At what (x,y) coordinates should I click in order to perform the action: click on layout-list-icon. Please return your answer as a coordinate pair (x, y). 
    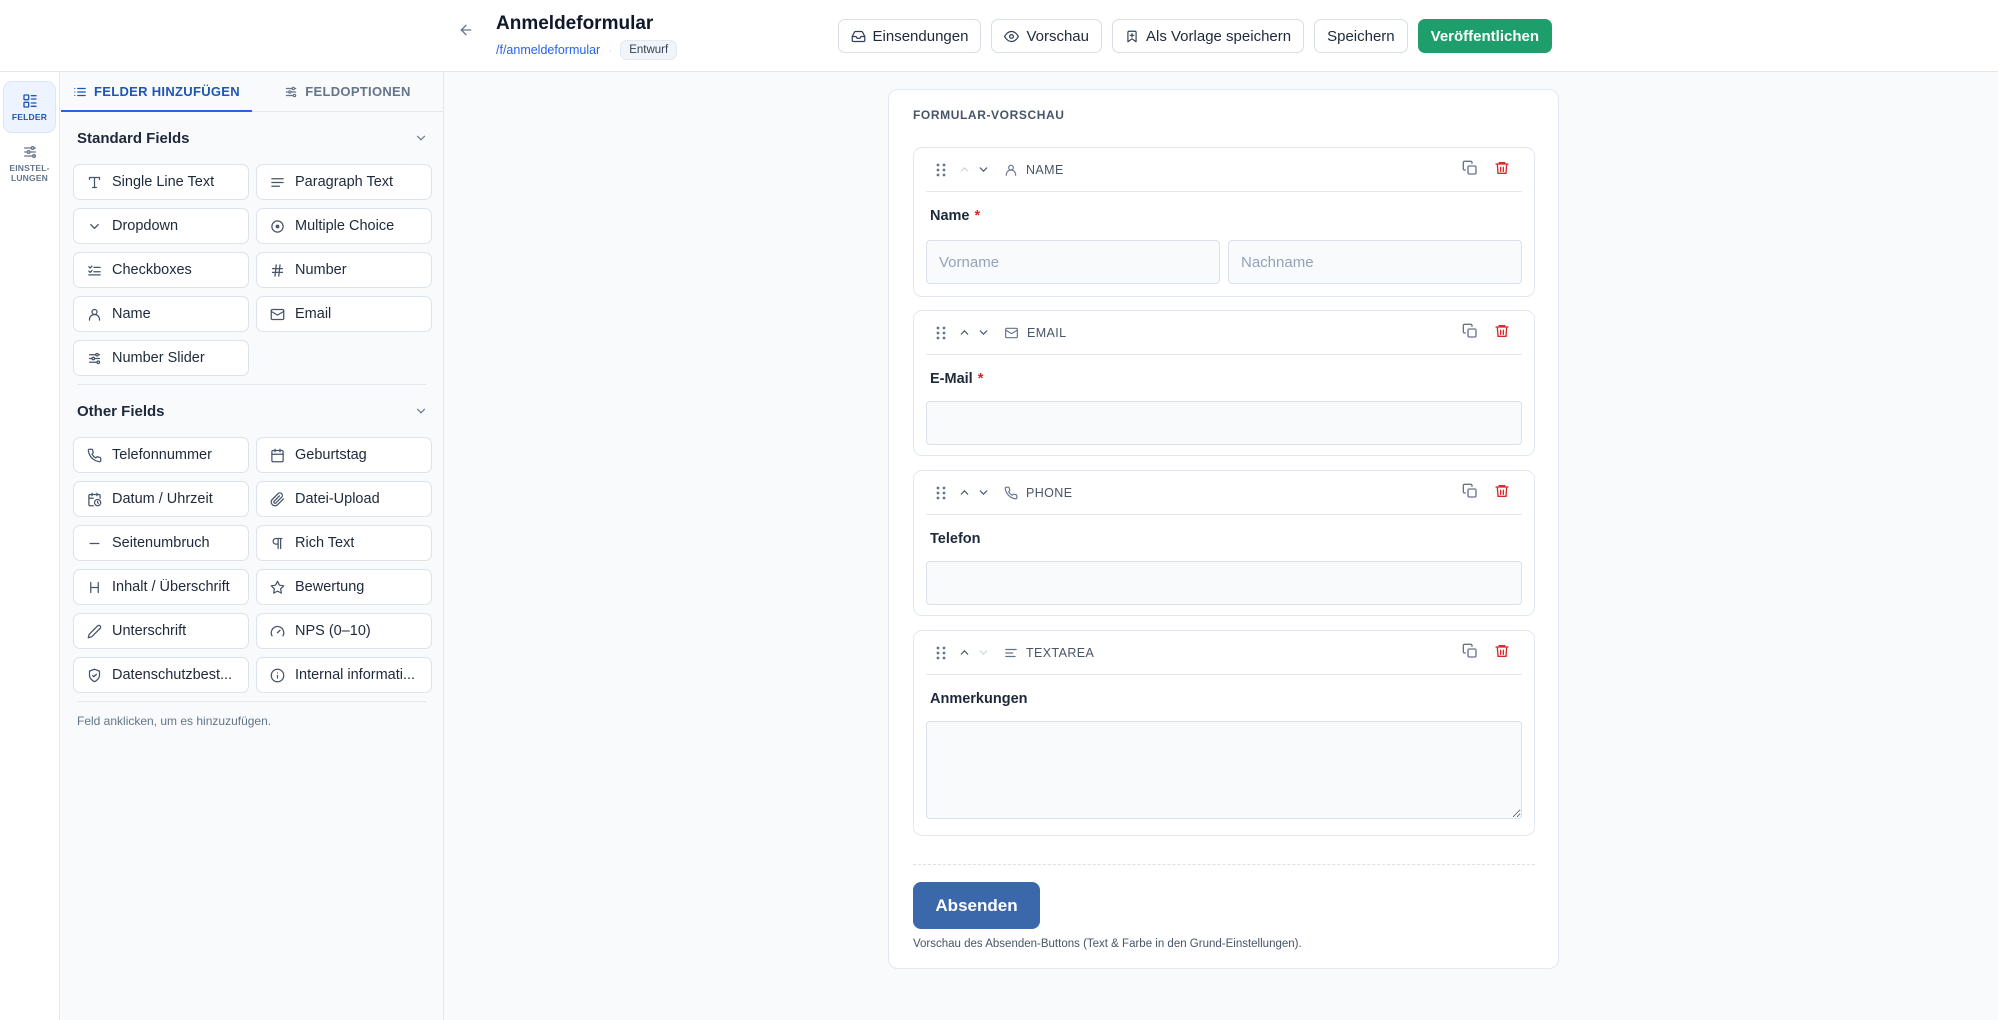
    Looking at the image, I should click on (29, 100).